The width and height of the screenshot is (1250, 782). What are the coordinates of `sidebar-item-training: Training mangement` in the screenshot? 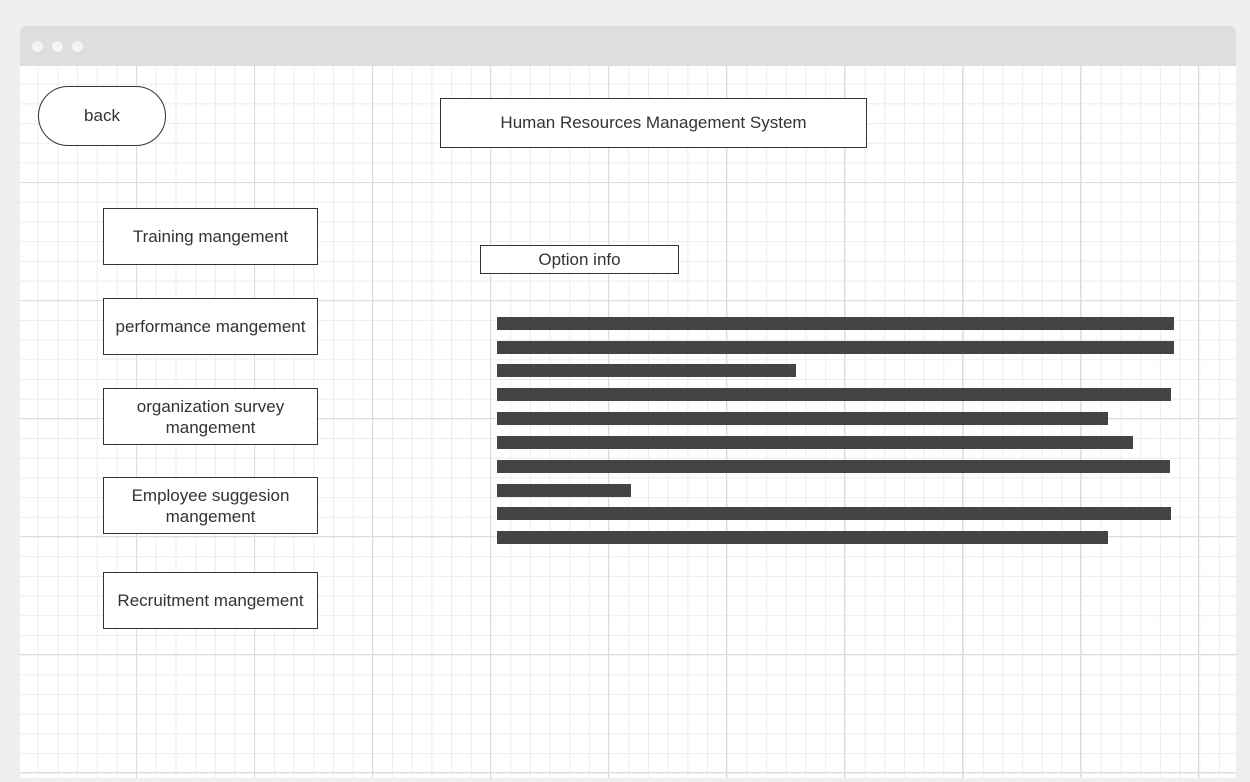 It's located at (210, 236).